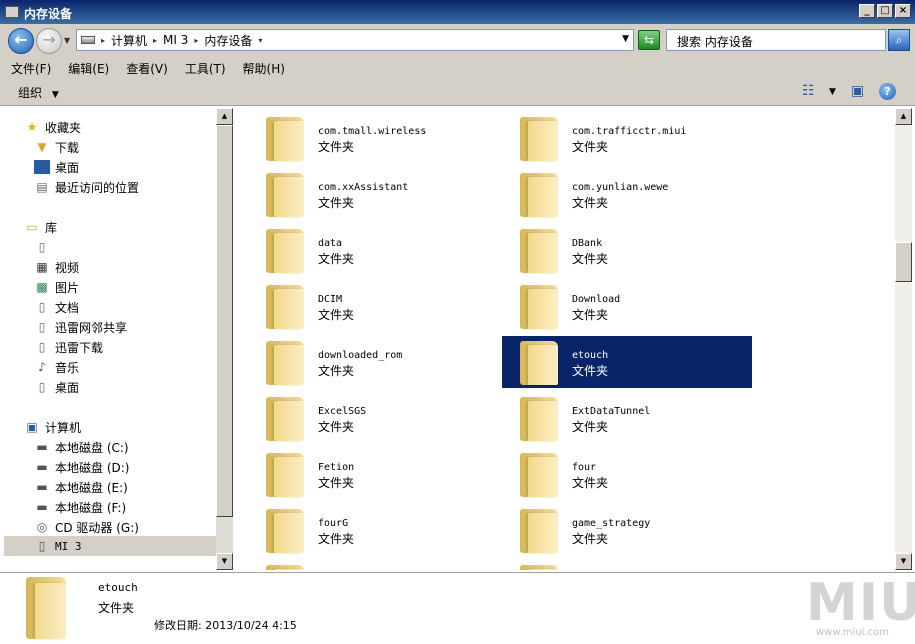 This screenshot has height=644, width=915. I want to click on search-button: ⌕, so click(899, 40).